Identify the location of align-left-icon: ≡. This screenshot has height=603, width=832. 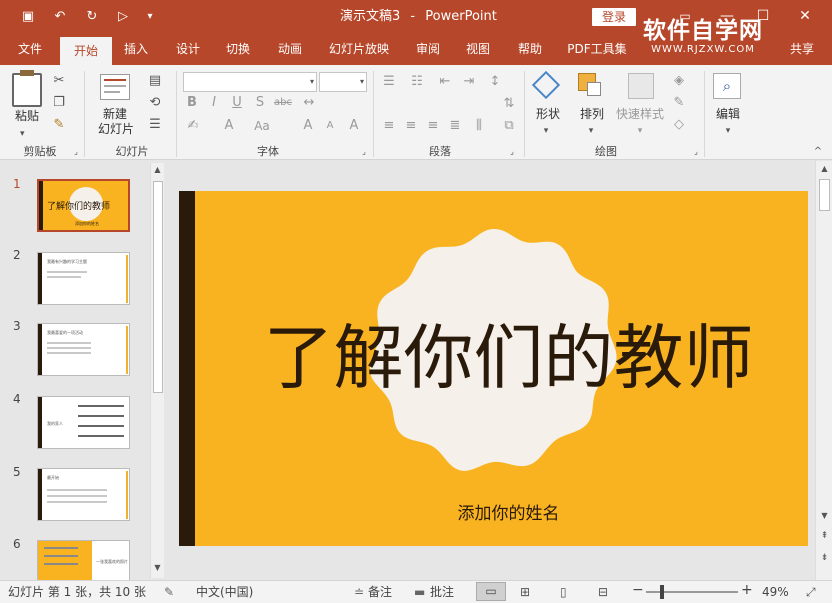
(389, 126).